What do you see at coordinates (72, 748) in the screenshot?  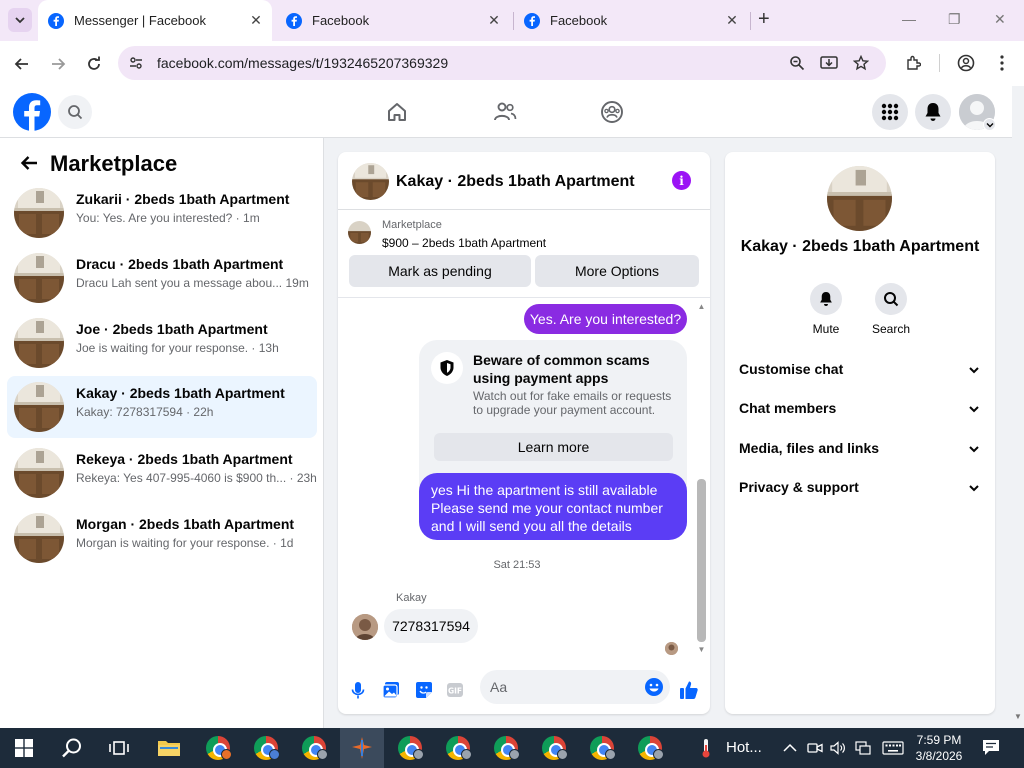 I see `taskbar-search-button` at bounding box center [72, 748].